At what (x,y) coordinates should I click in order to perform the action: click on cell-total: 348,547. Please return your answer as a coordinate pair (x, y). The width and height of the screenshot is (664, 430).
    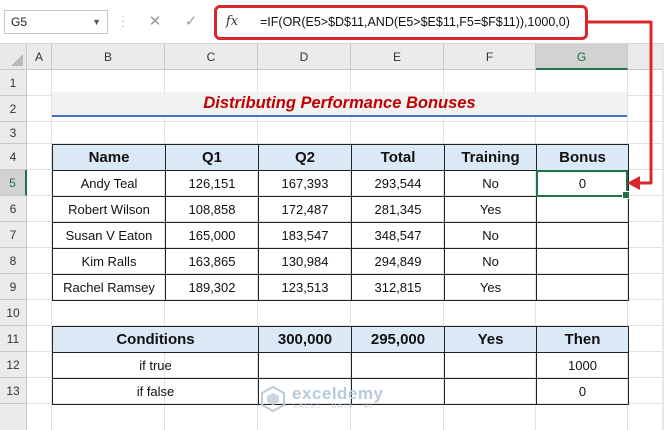
    Looking at the image, I should click on (398, 235).